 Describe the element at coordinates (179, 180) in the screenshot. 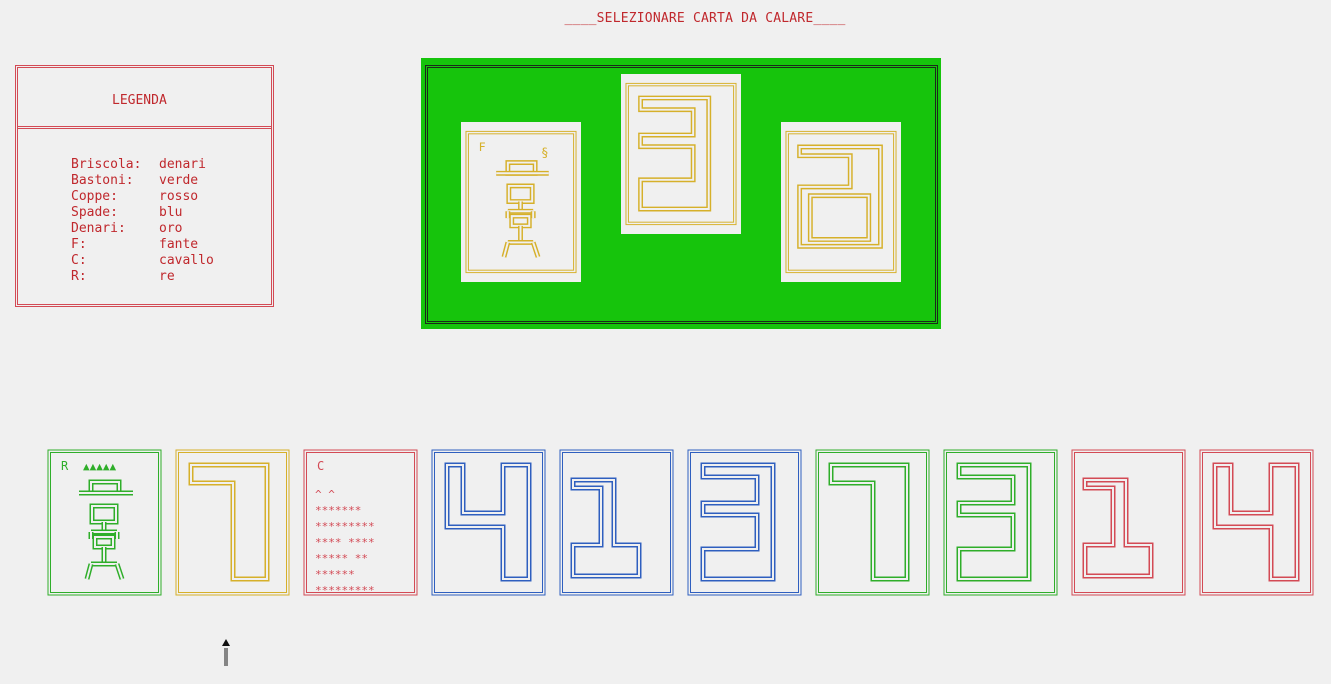

I see `legend-value: verde` at that location.